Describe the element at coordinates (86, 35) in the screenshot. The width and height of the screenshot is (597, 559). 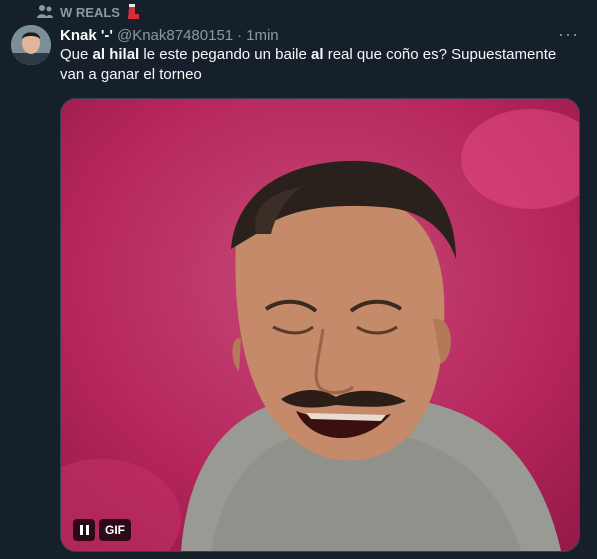
I see `author-name: Knak '-'` at that location.